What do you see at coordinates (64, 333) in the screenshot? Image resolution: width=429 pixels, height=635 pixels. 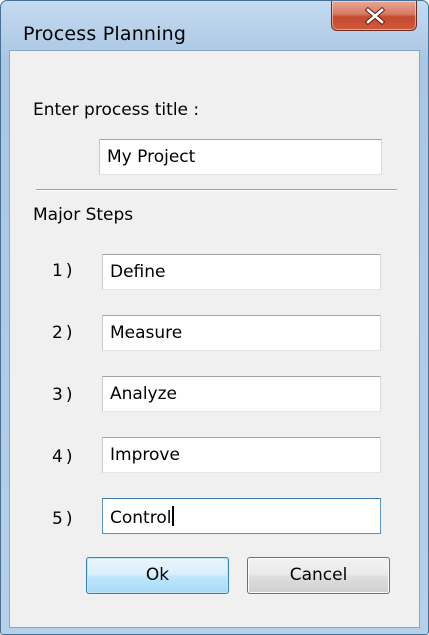 I see `step-2-number: 2)` at bounding box center [64, 333].